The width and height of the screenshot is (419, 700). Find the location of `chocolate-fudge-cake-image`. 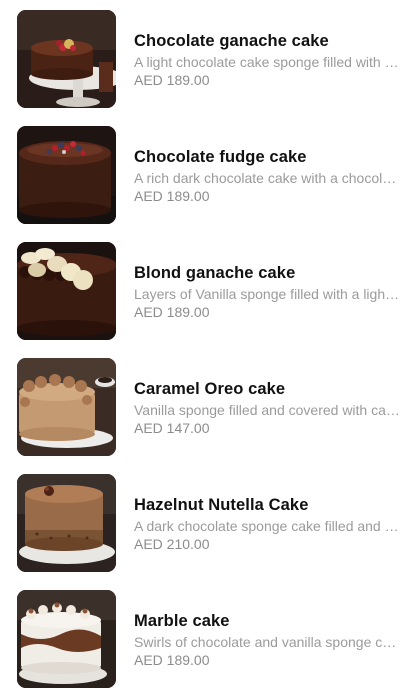

chocolate-fudge-cake-image is located at coordinates (66, 175).